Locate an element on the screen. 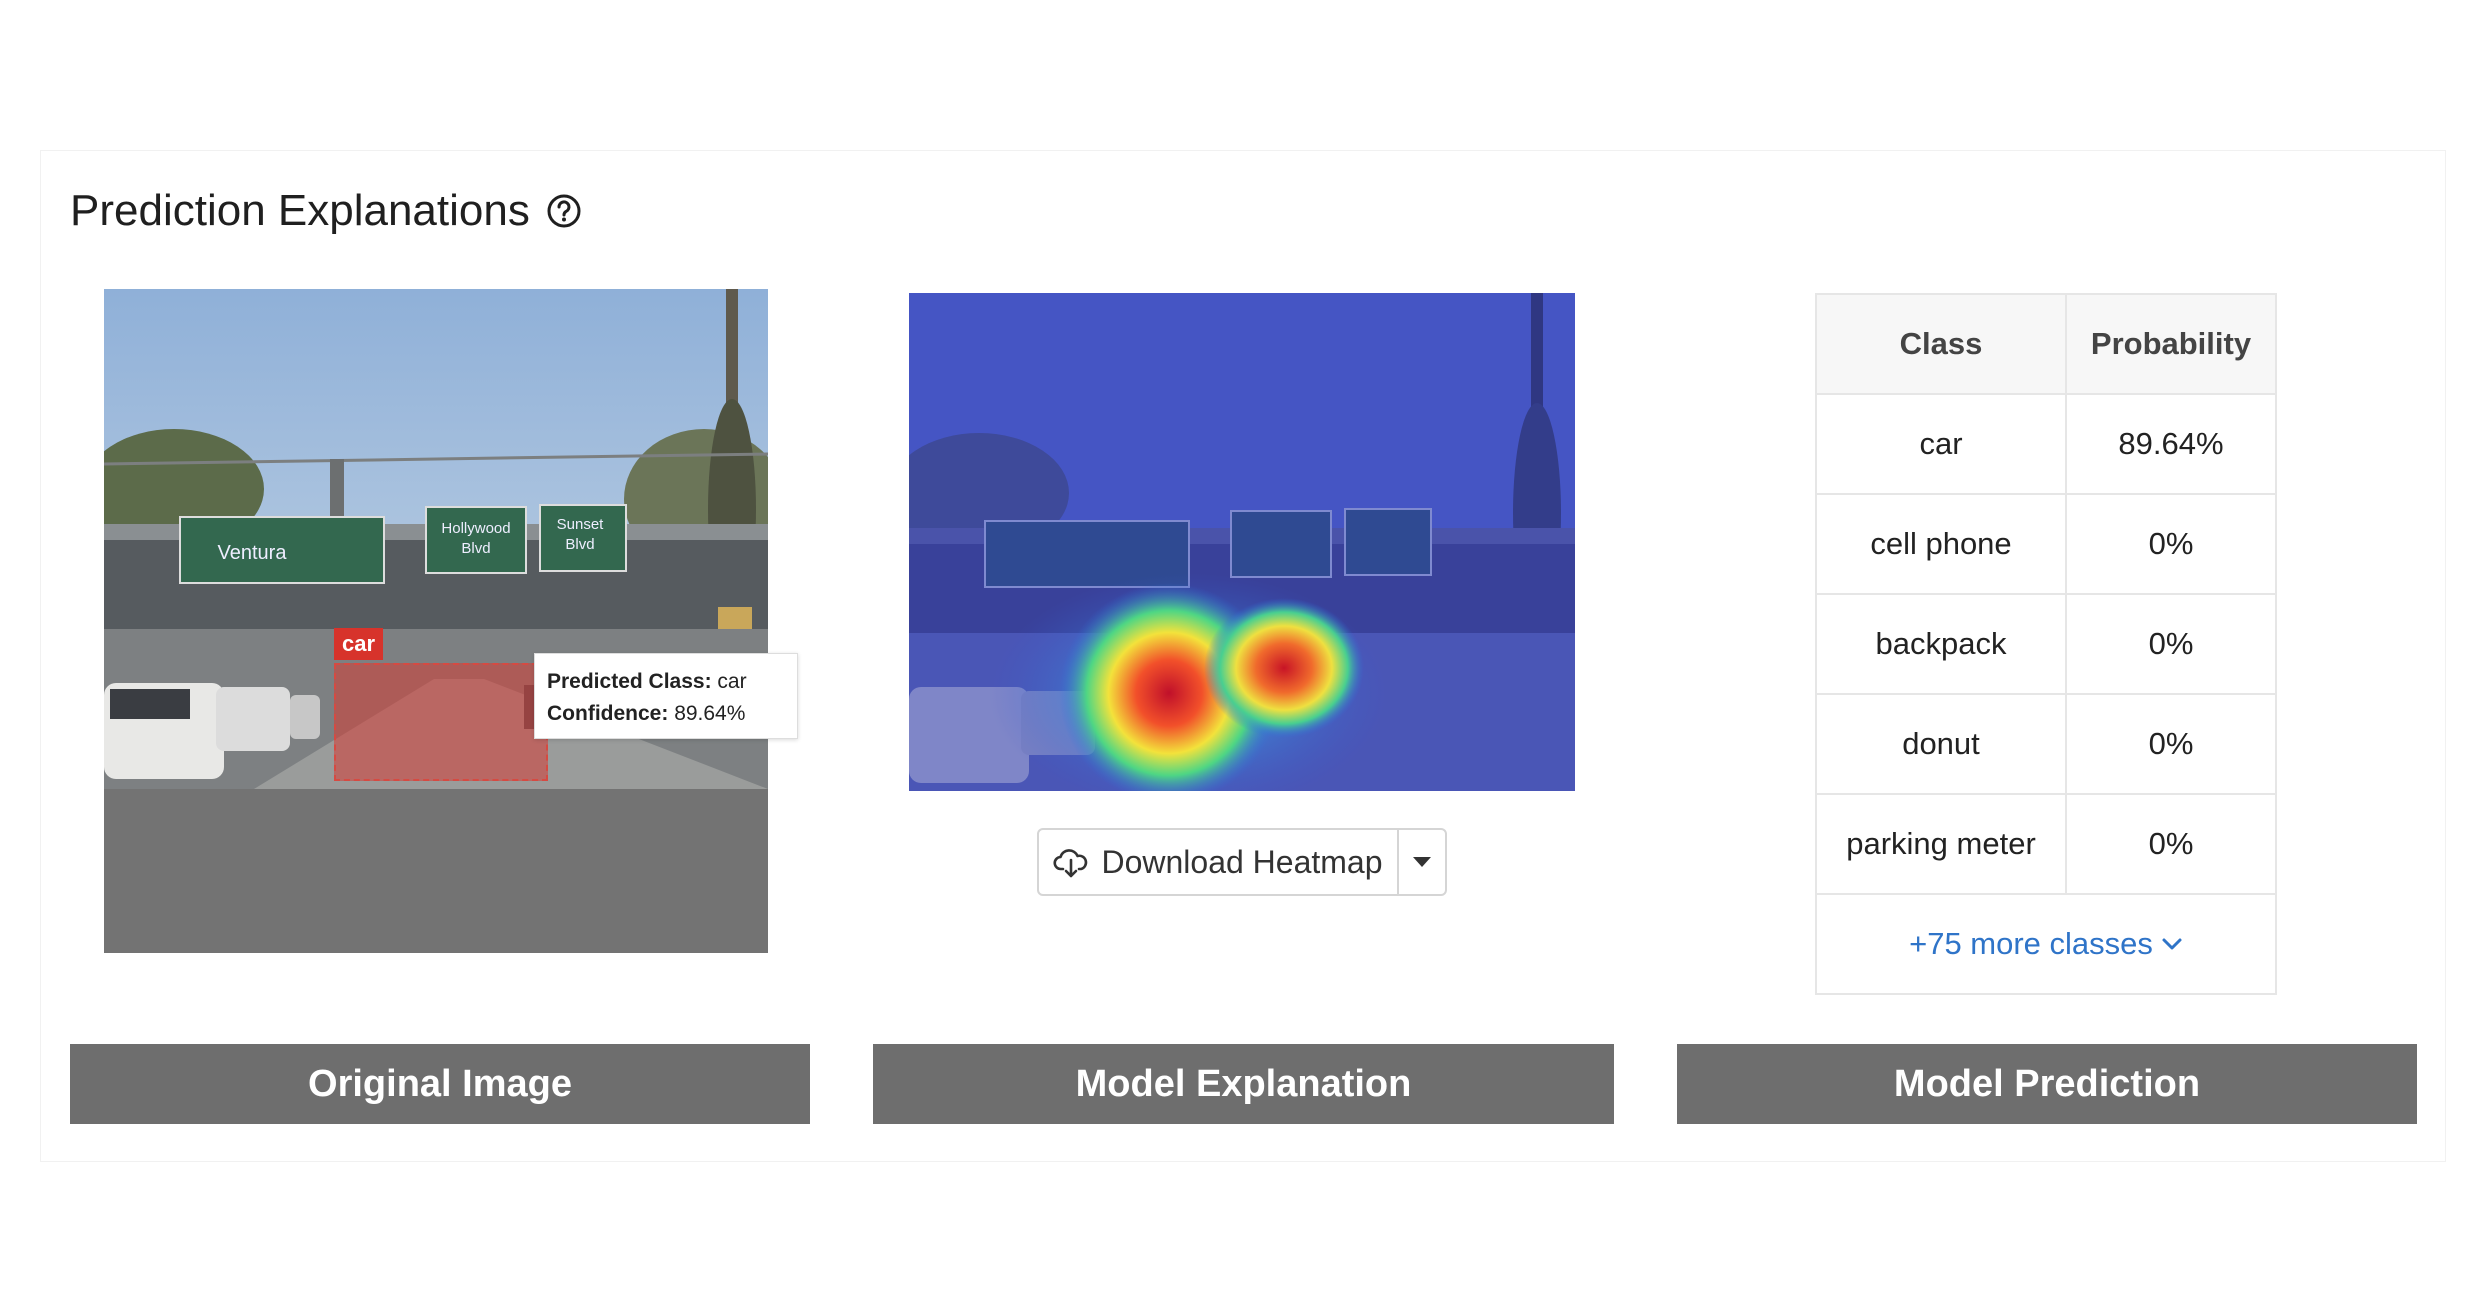 This screenshot has height=1304, width=2484. heatmap-image is located at coordinates (1242, 542).